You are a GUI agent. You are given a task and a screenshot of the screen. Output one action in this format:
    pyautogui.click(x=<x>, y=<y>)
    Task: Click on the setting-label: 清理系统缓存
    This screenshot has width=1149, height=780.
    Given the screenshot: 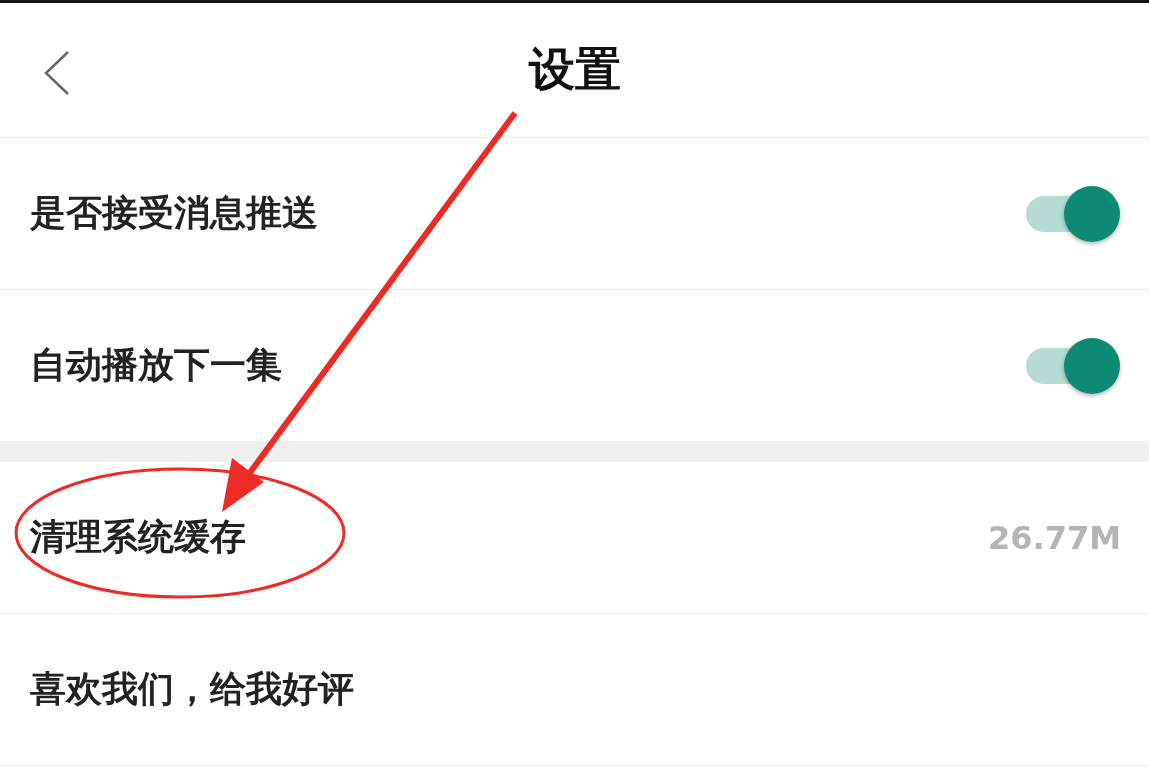 What is the action you would take?
    pyautogui.click(x=138, y=537)
    